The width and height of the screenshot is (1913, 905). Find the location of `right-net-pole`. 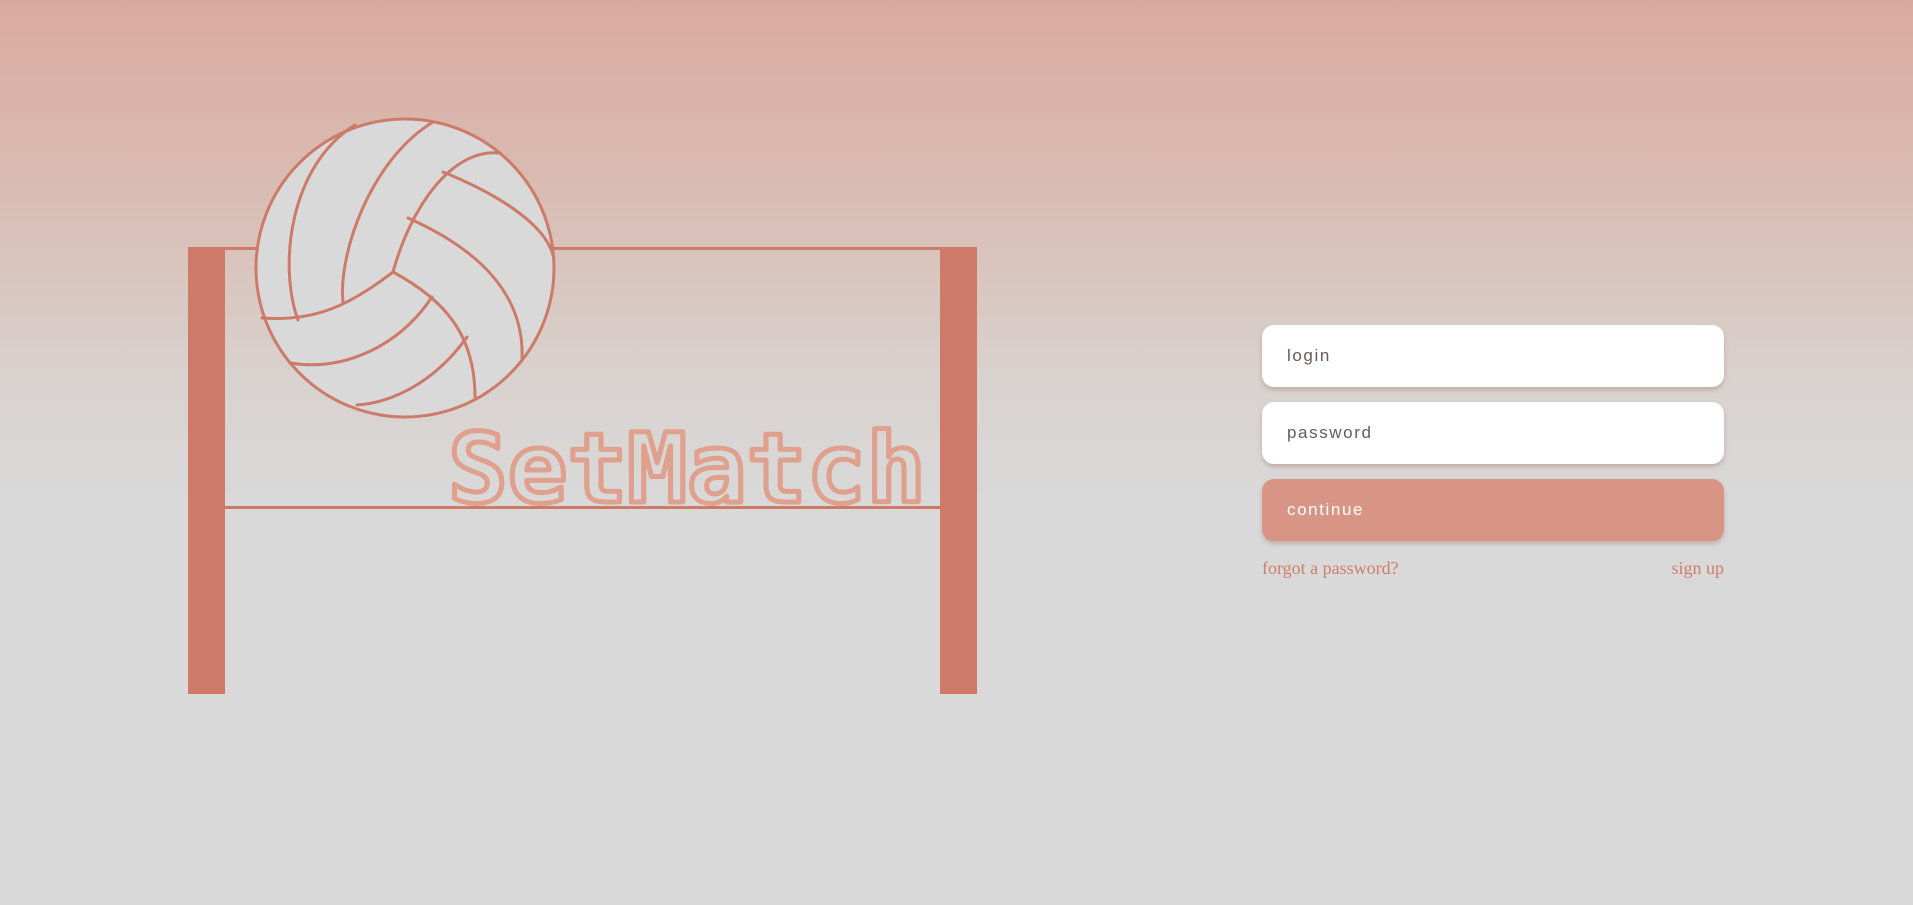

right-net-pole is located at coordinates (958, 470).